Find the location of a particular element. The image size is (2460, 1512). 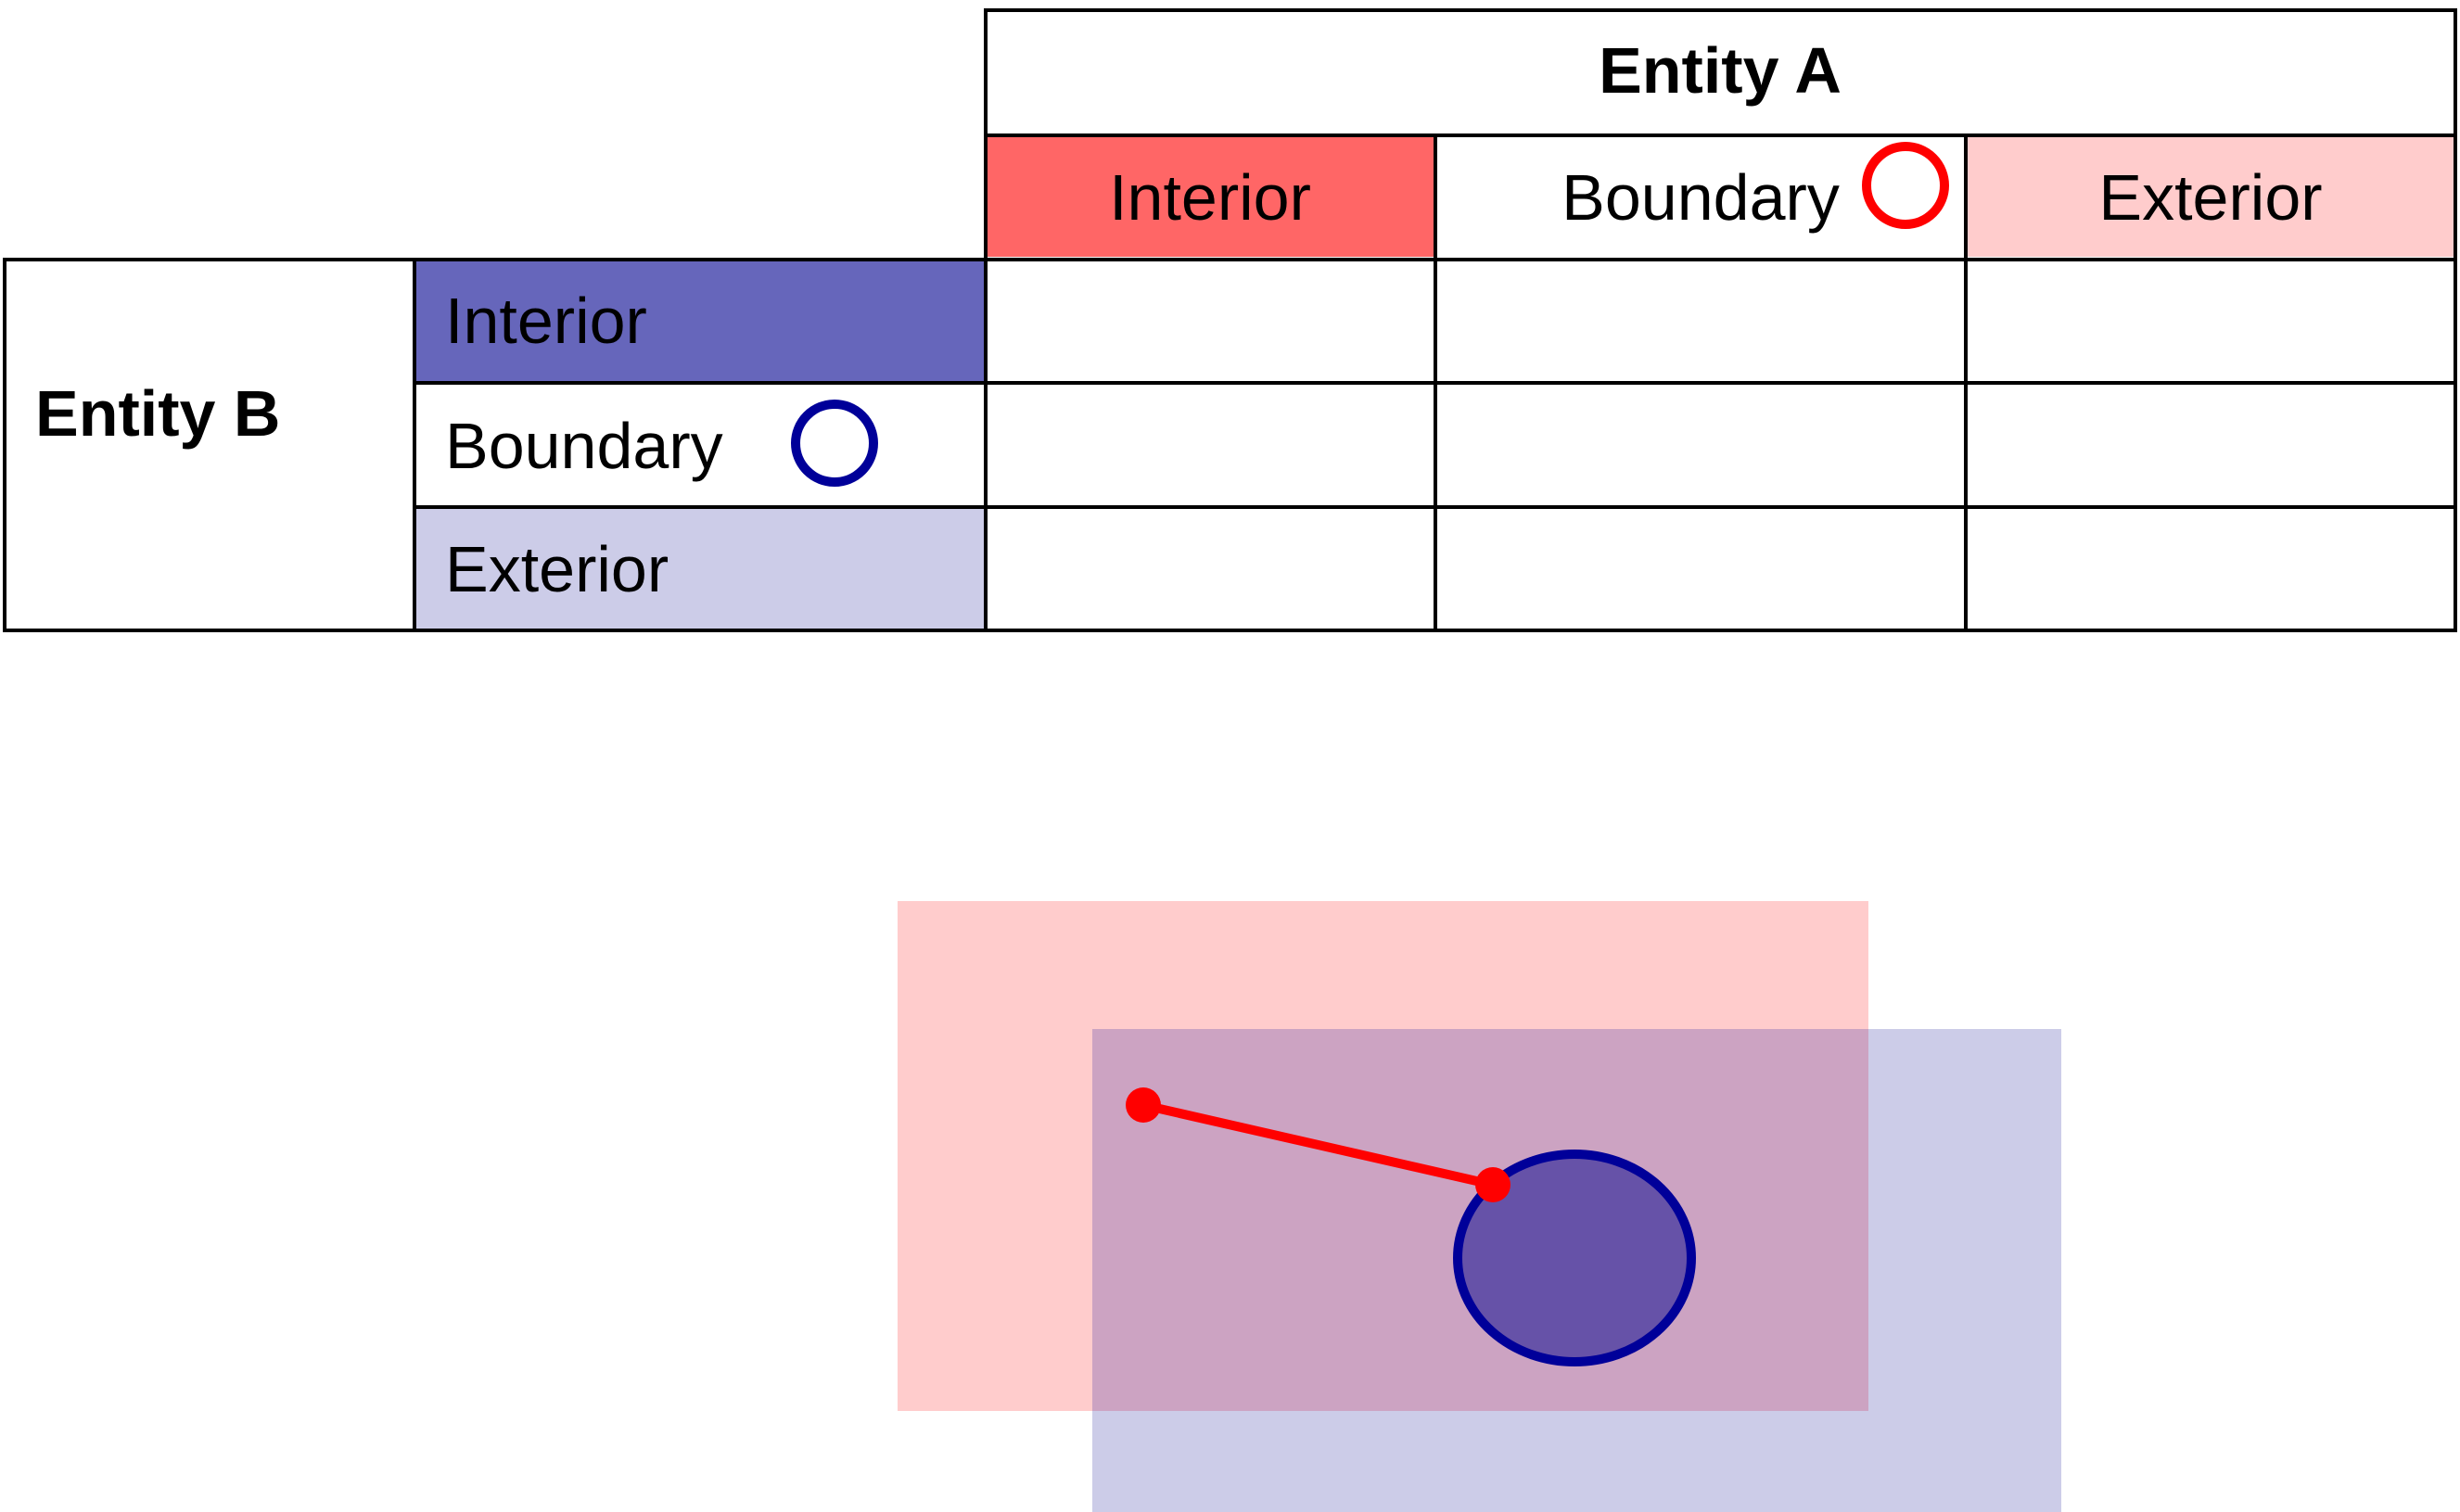

entity-a-line-start-point is located at coordinates (1143, 1105).